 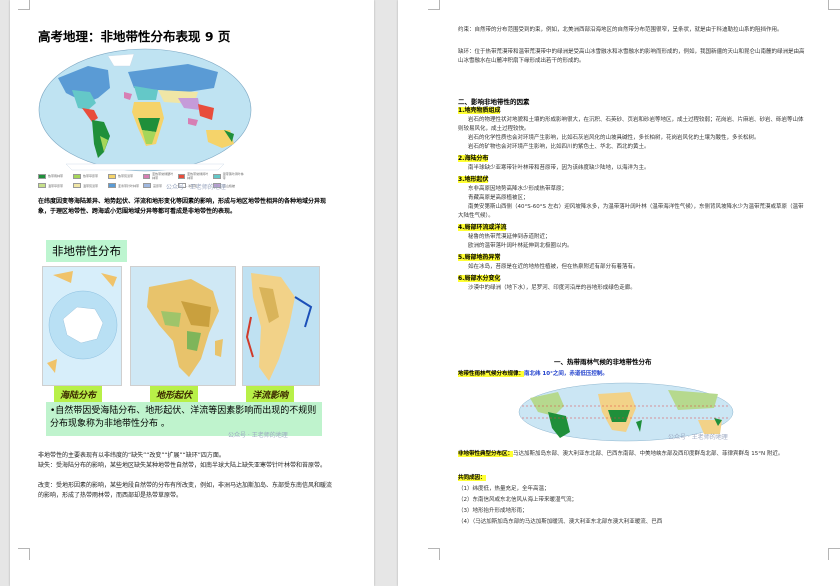 I want to click on distribution-line: 地带性雨林气候分布规律：南北纬 10°之间，赤道低压控制。, so click(x=633, y=374).